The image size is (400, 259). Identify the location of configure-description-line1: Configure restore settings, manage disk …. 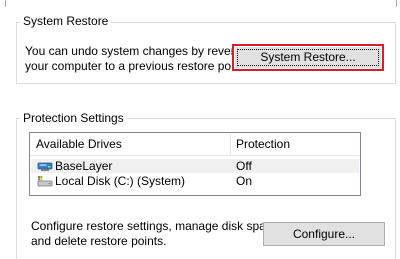
(156, 226).